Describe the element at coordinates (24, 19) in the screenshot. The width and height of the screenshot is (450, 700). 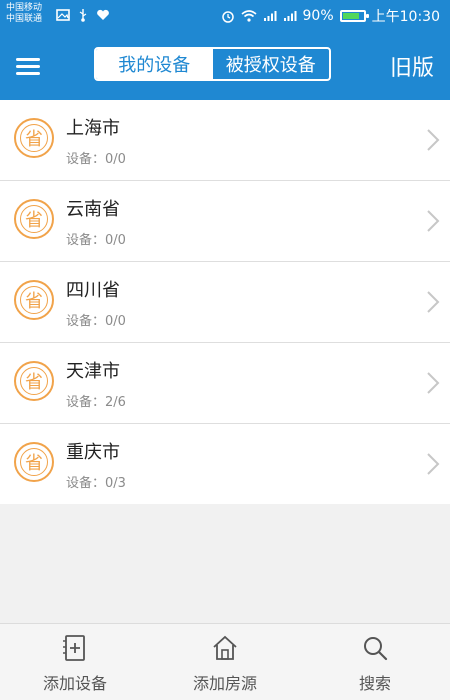
I see `carrier-line-2: 中国联通` at that location.